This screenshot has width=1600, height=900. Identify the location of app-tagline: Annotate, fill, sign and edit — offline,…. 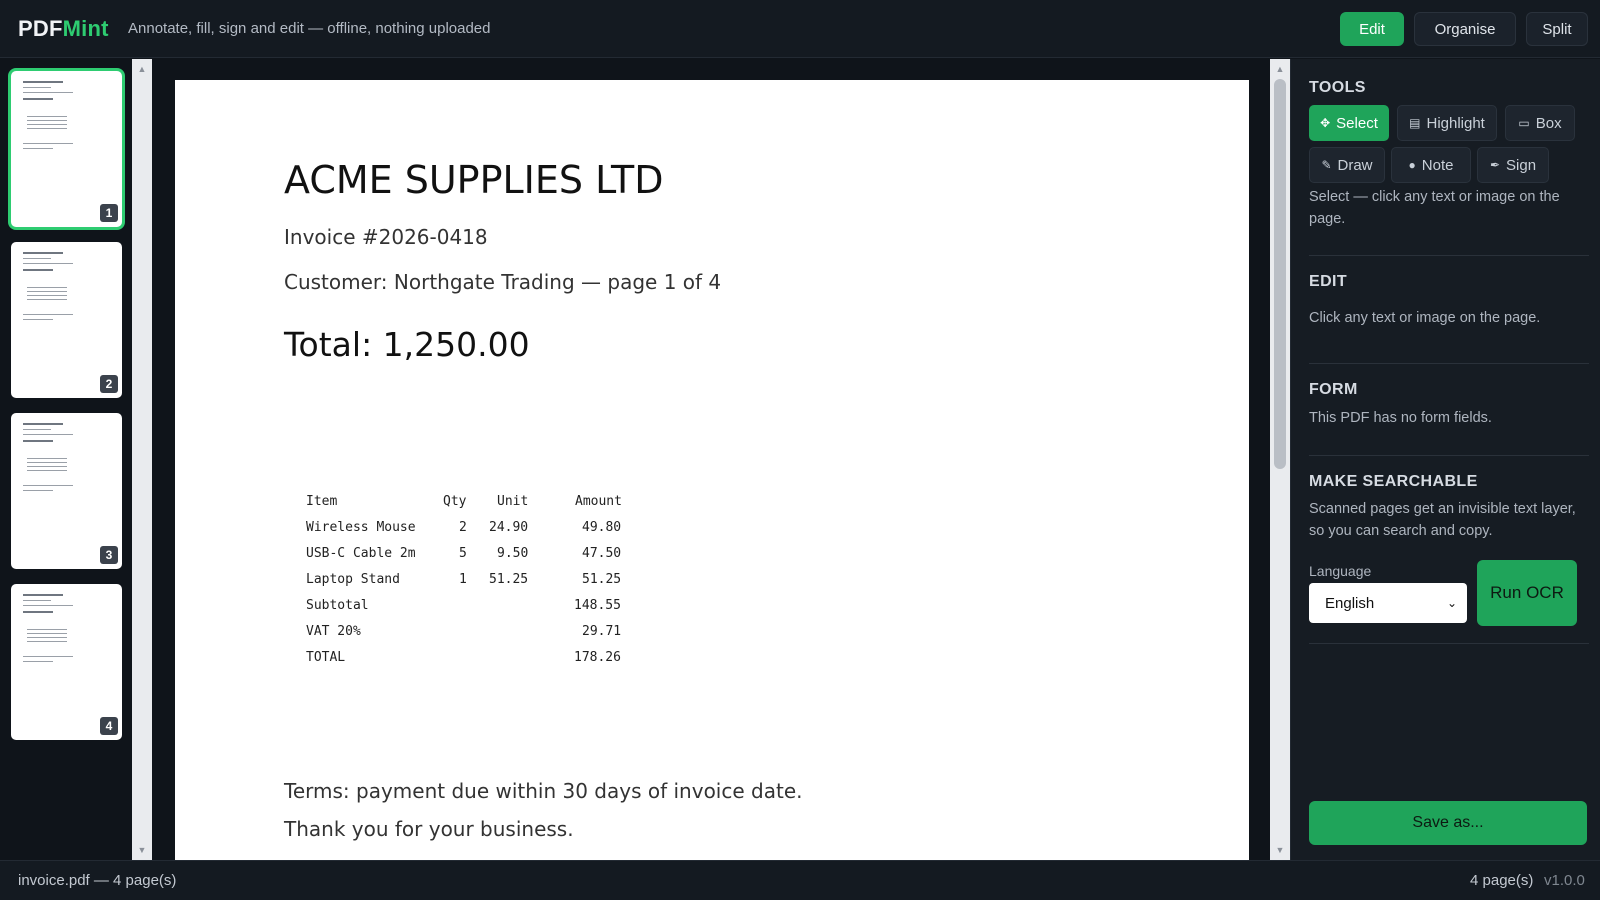
(309, 28).